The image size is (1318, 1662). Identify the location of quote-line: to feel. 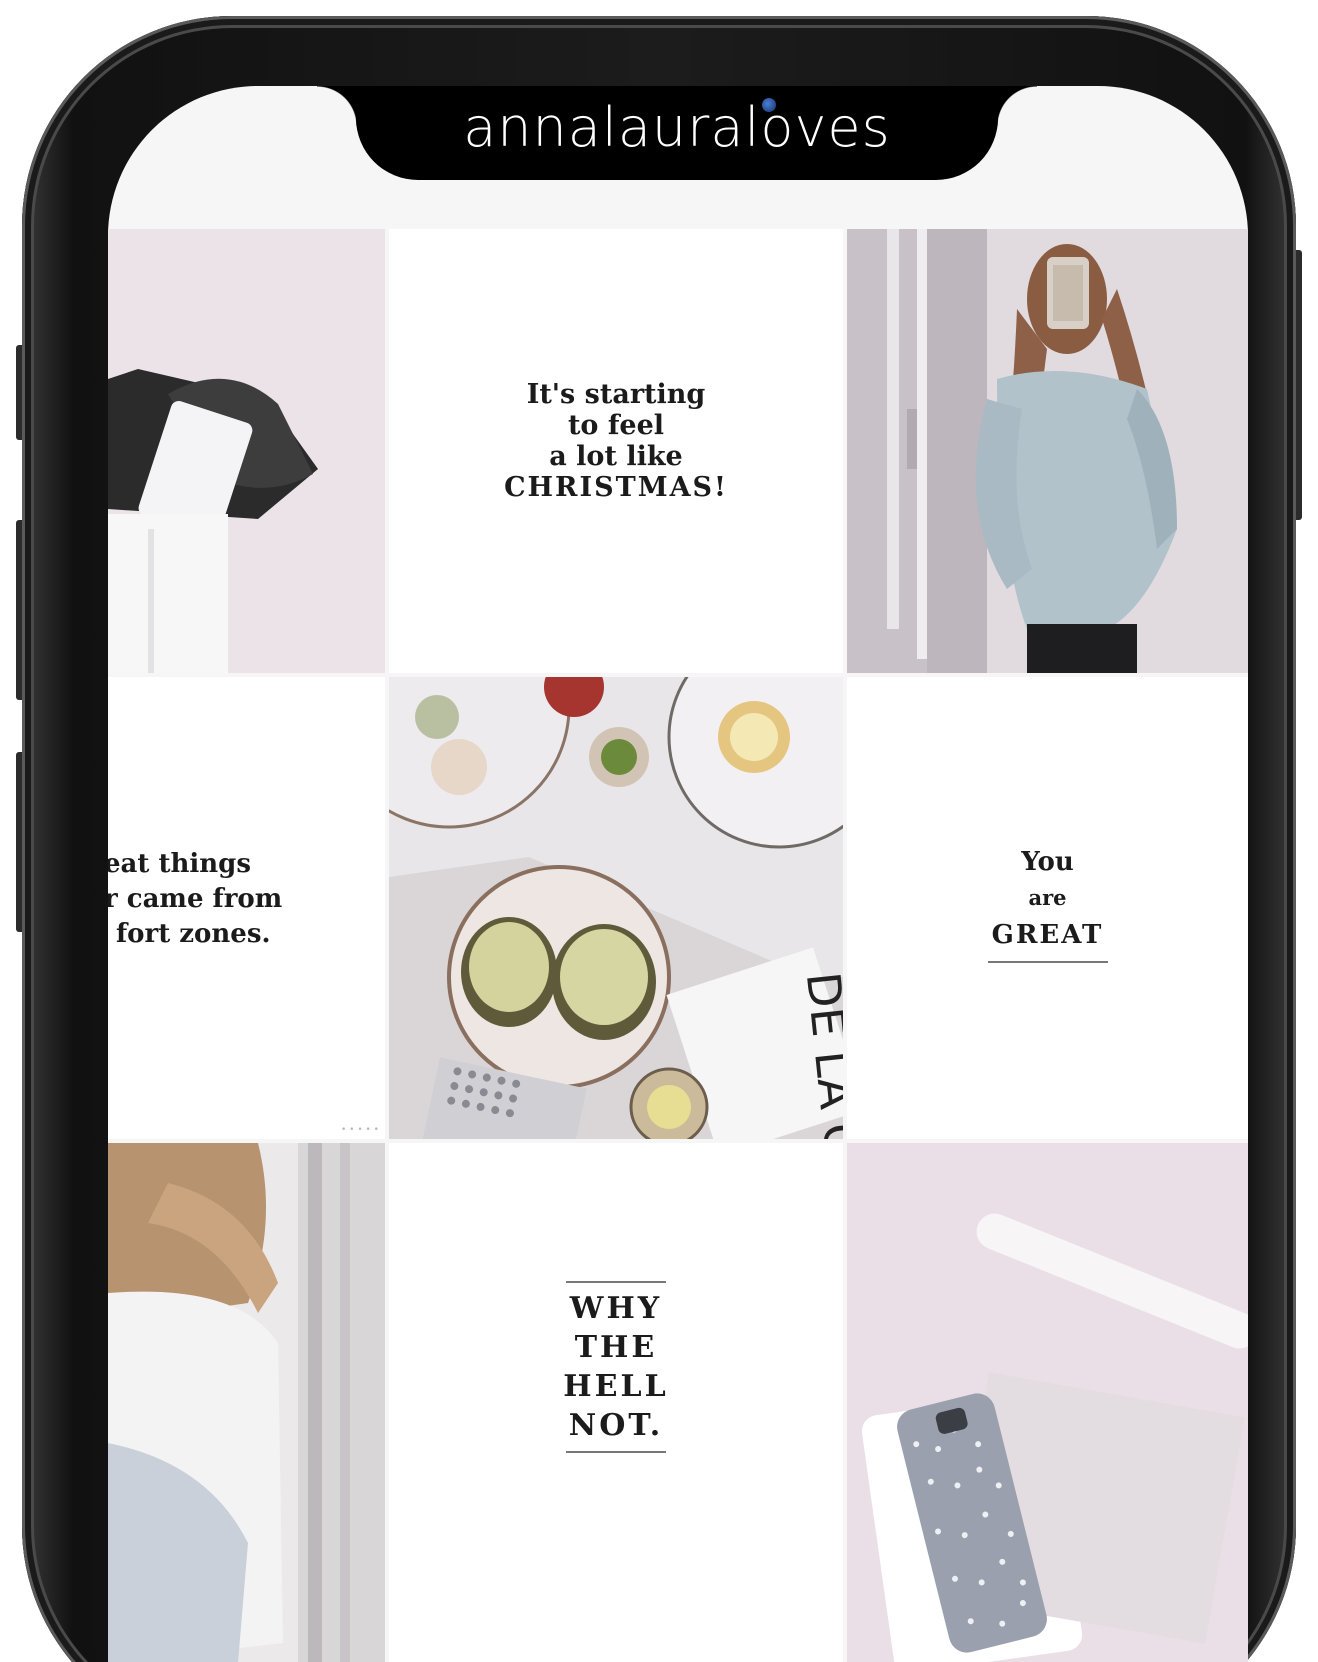
(616, 426).